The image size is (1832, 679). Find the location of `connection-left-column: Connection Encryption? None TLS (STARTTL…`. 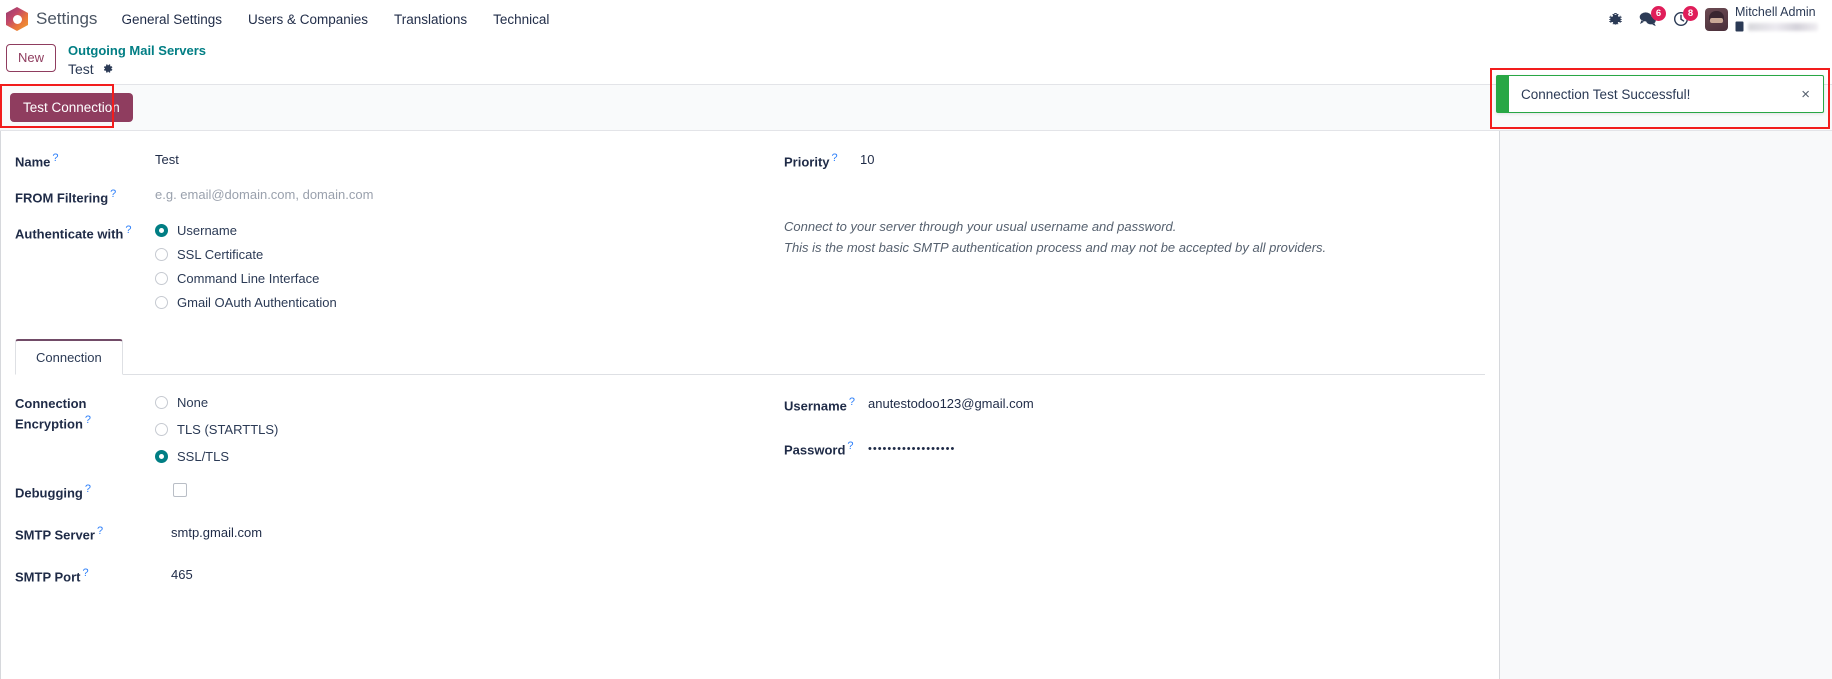

connection-left-column: Connection Encryption? None TLS (STARTTL… is located at coordinates (399, 496).